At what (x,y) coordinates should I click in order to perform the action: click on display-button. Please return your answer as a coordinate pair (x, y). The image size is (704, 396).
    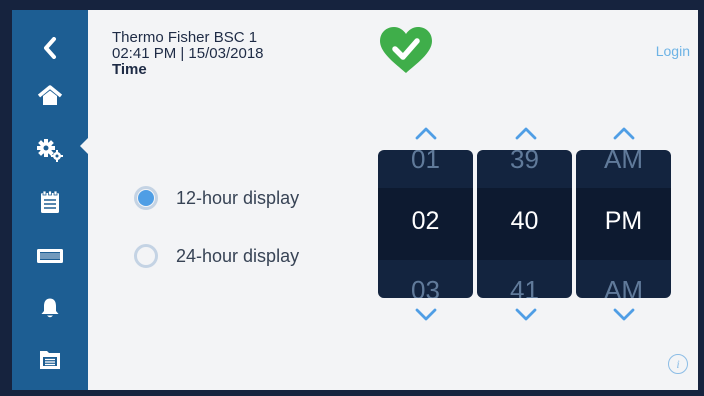
    Looking at the image, I should click on (50, 256).